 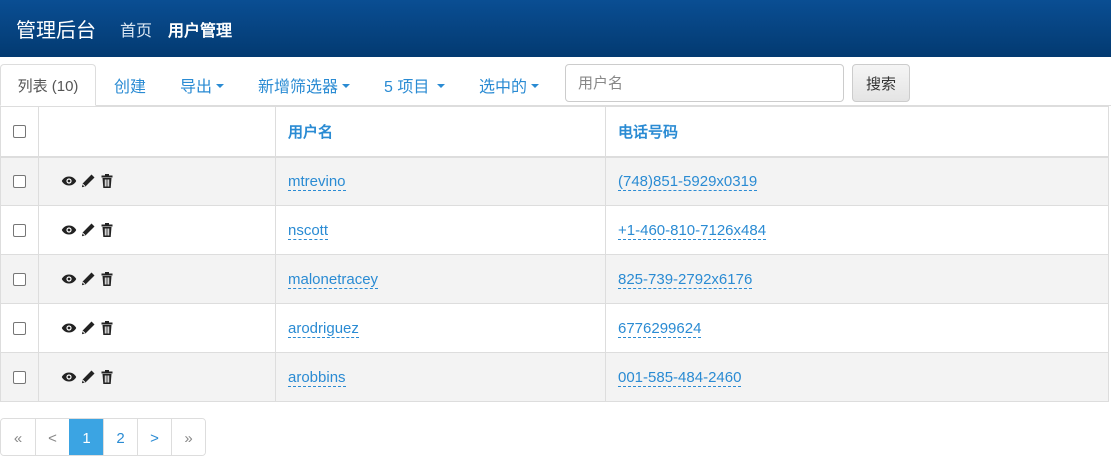 I want to click on selected-actions-dropdown: 选中的, so click(x=509, y=85).